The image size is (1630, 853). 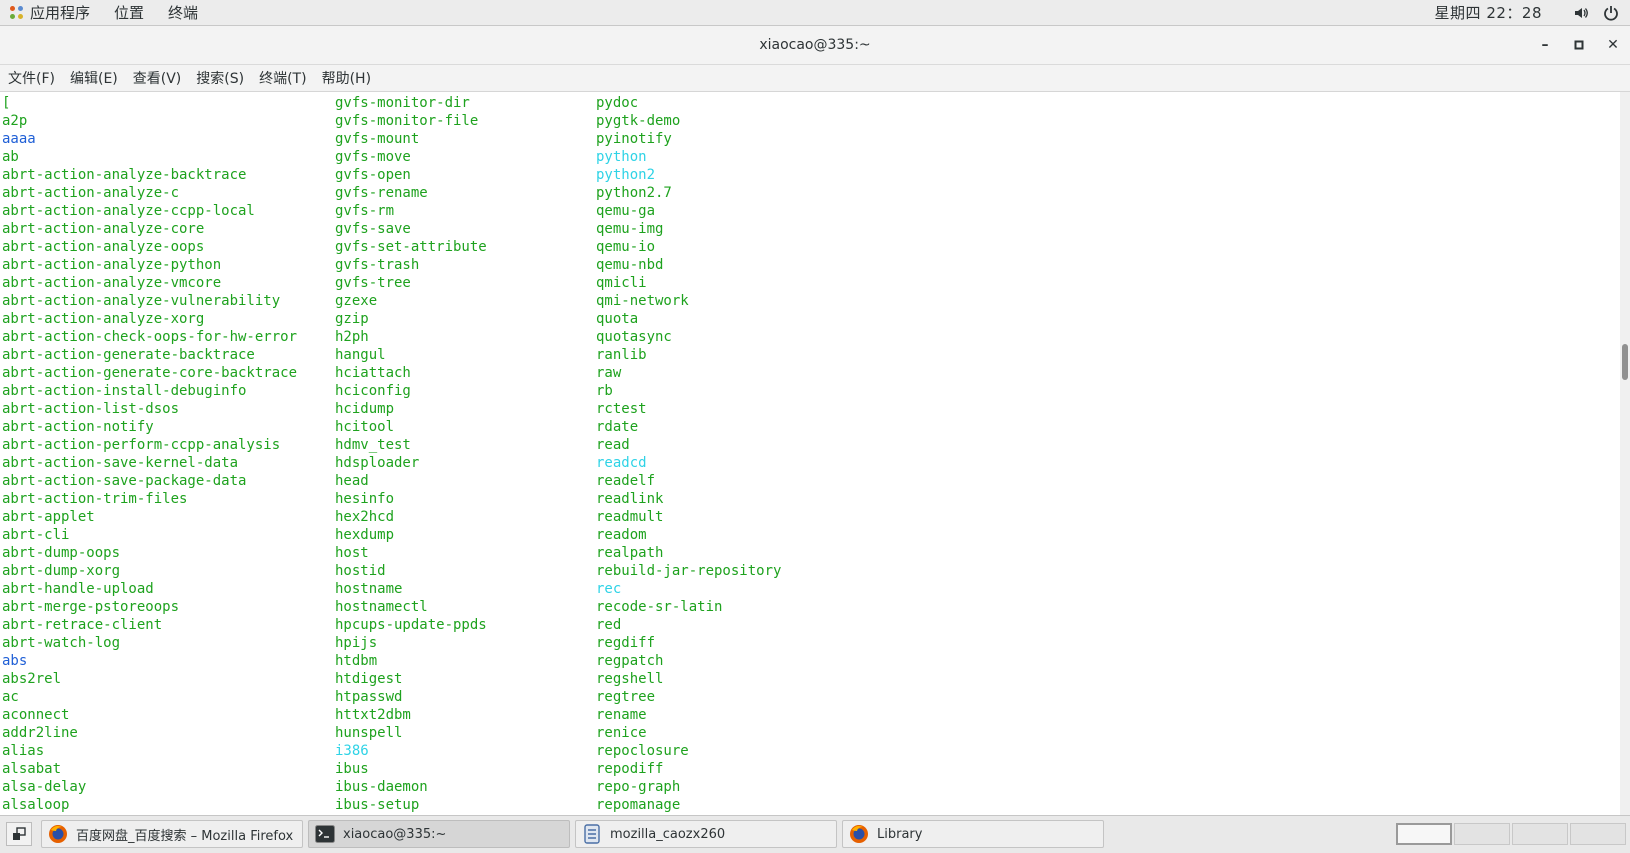 What do you see at coordinates (31, 78) in the screenshot?
I see `menu-file: 文件(F)` at bounding box center [31, 78].